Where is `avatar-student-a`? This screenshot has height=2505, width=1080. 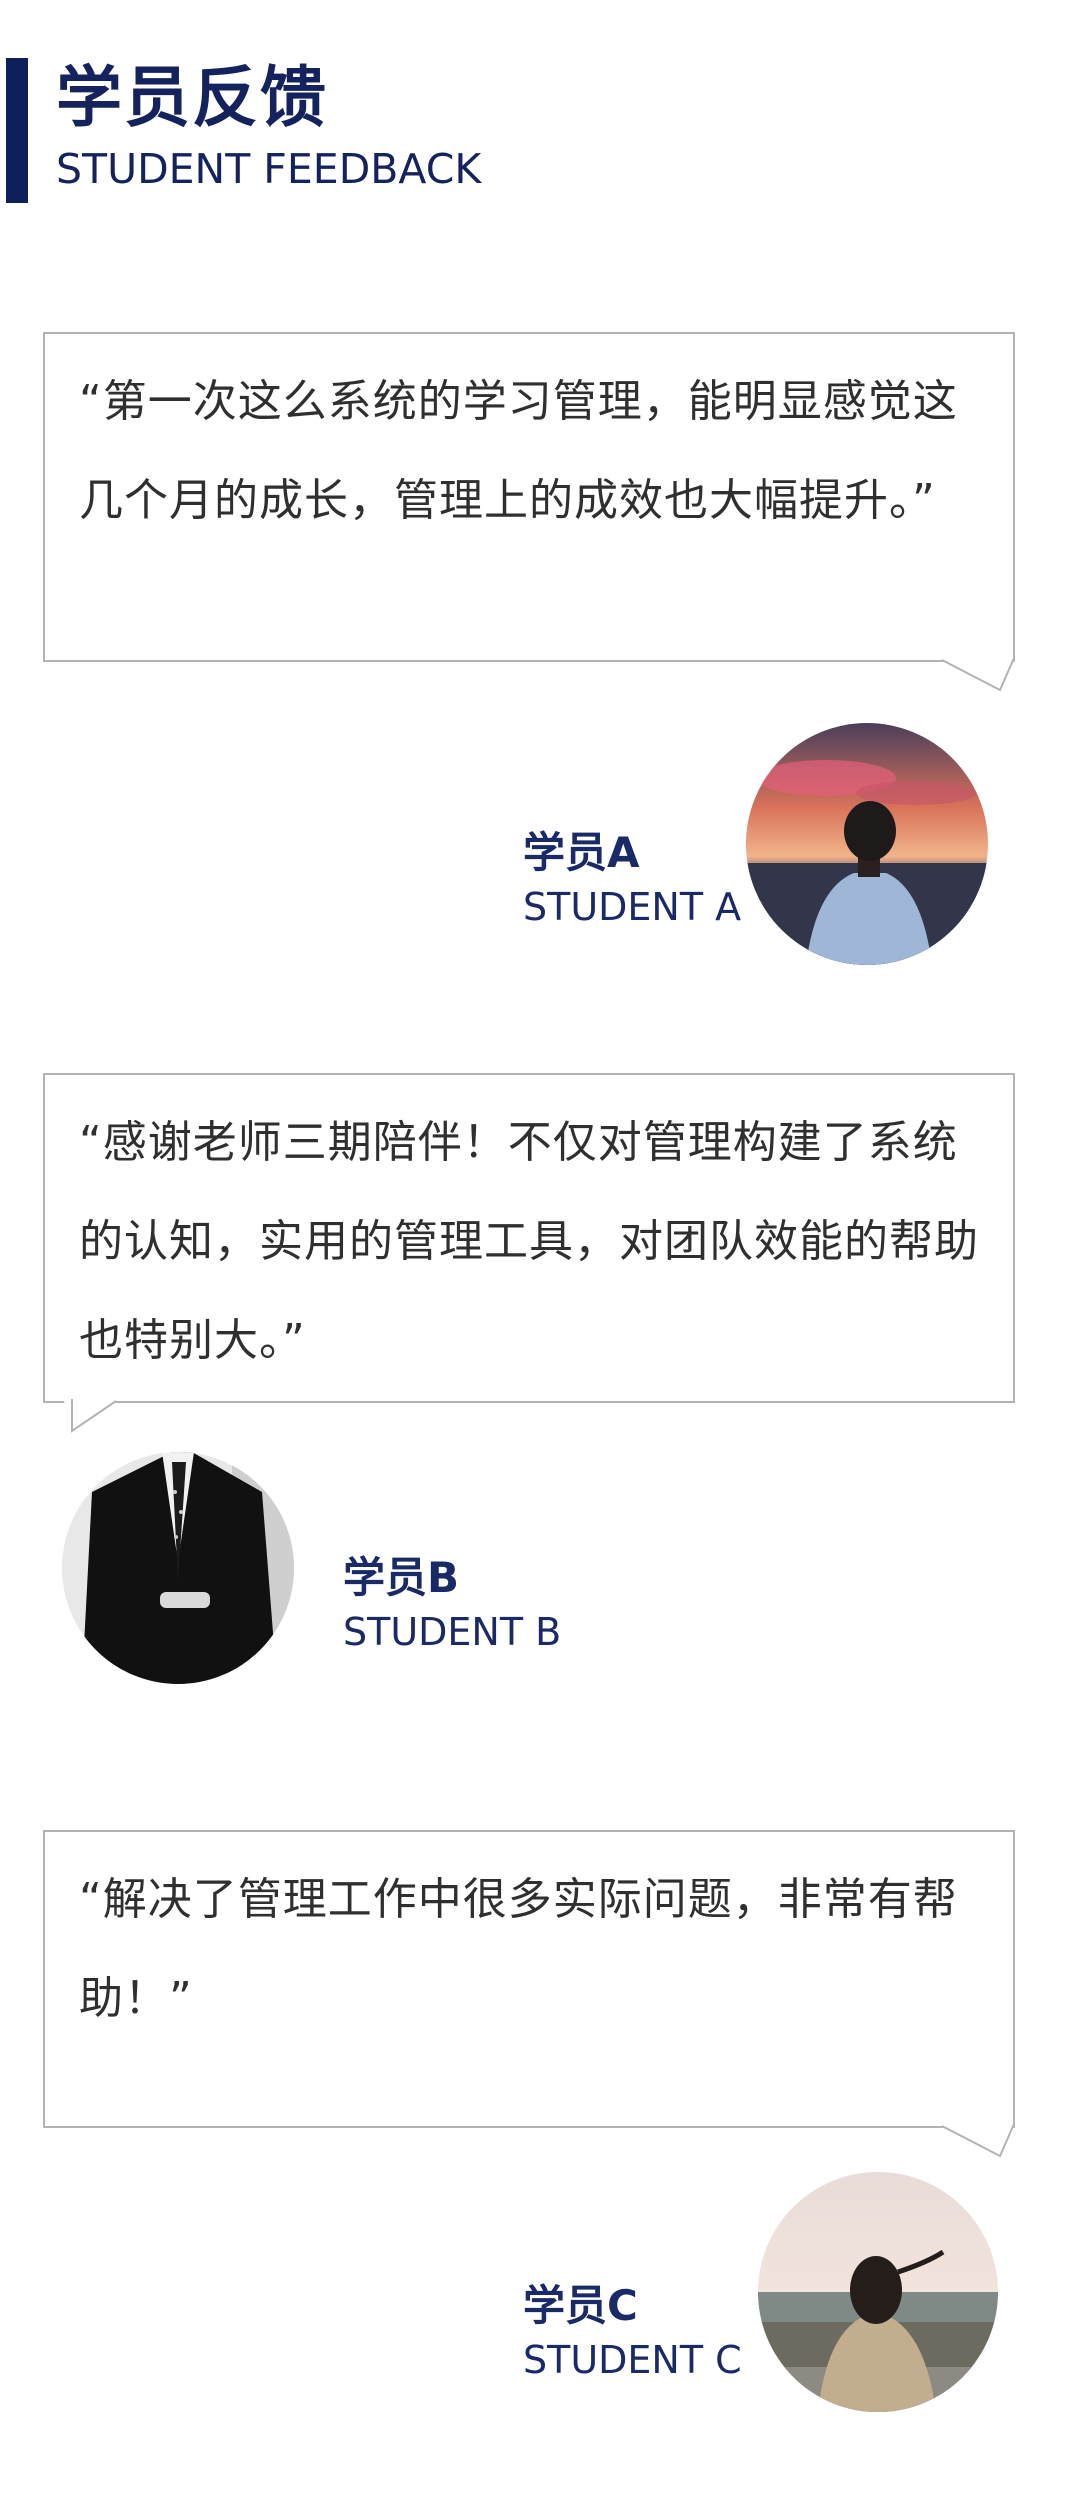 avatar-student-a is located at coordinates (867, 844).